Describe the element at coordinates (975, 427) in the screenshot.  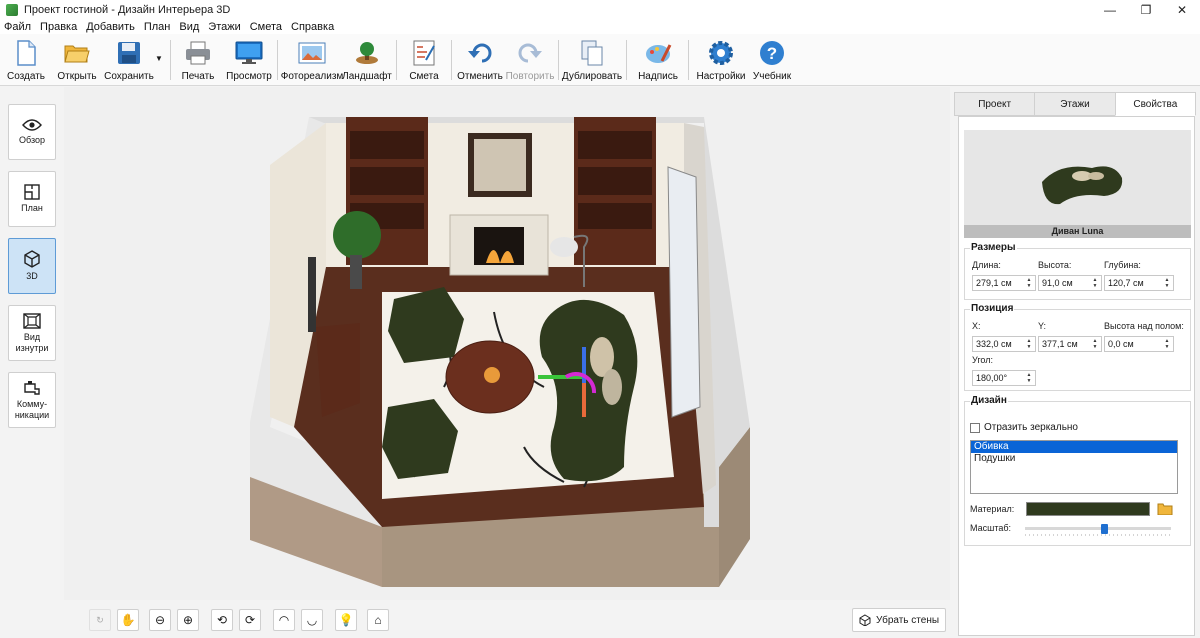
I see `checkbox-box` at that location.